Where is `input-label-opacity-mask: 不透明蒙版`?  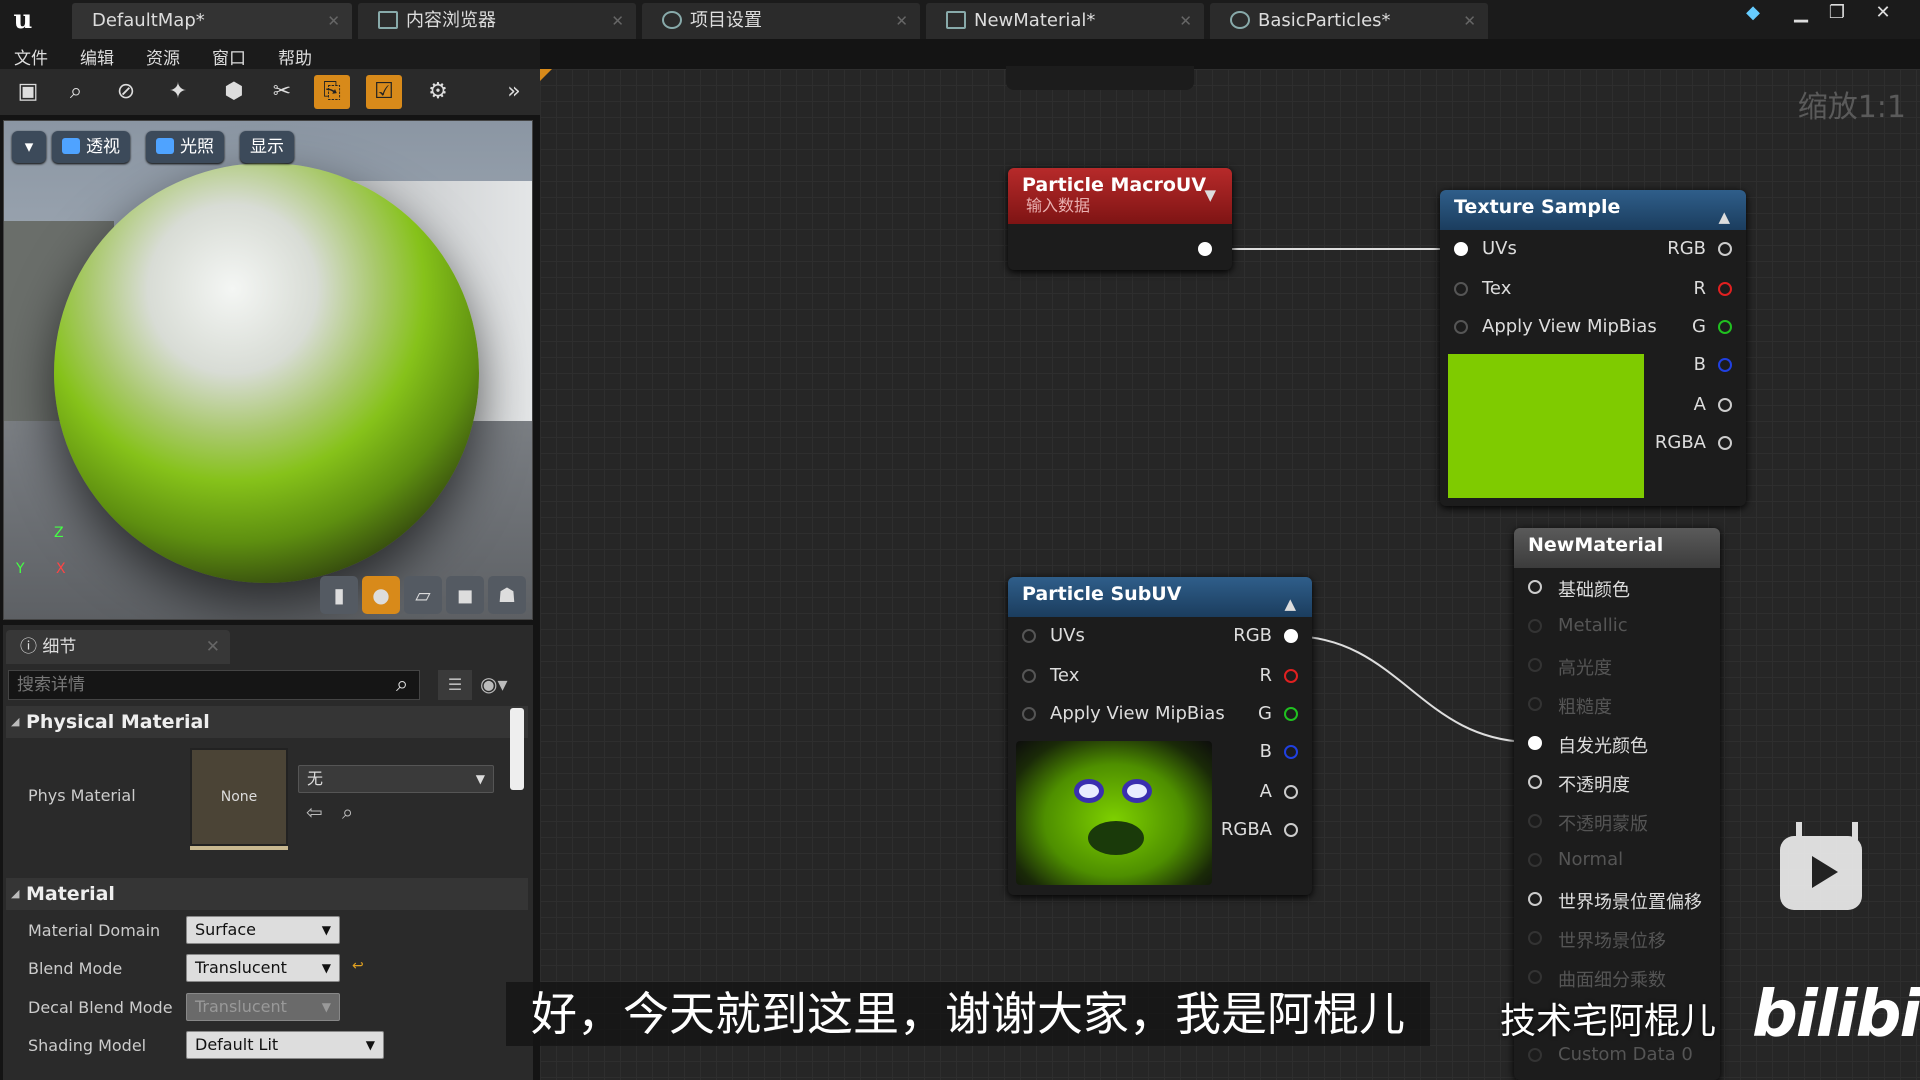
input-label-opacity-mask: 不透明蒙版 is located at coordinates (1603, 824).